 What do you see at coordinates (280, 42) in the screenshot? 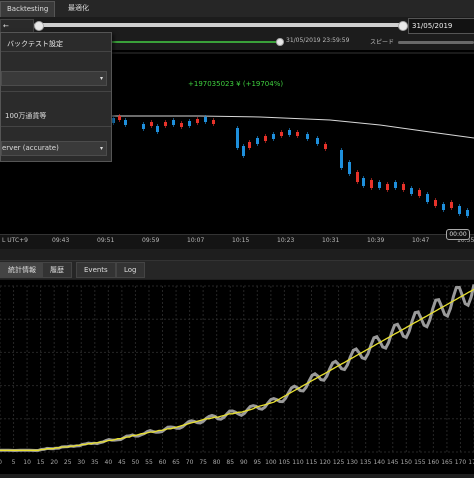
I see `progress-marker` at bounding box center [280, 42].